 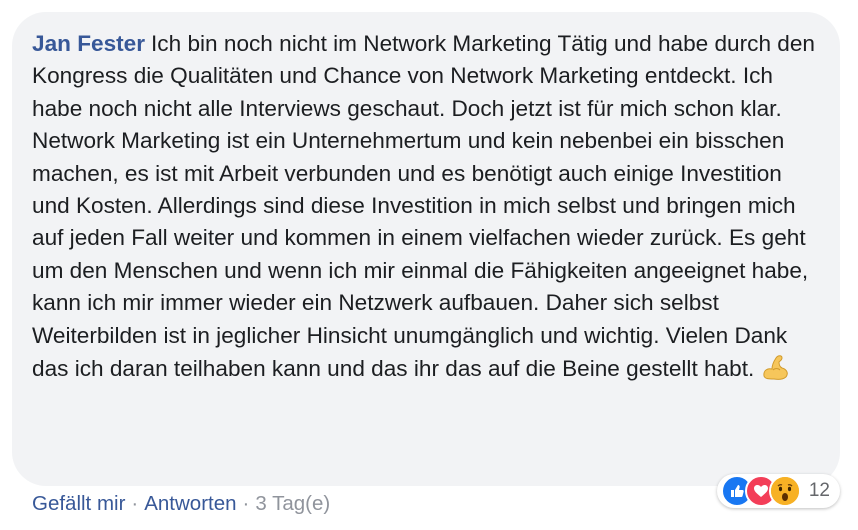 I want to click on reaction-count: 12, so click(x=819, y=490).